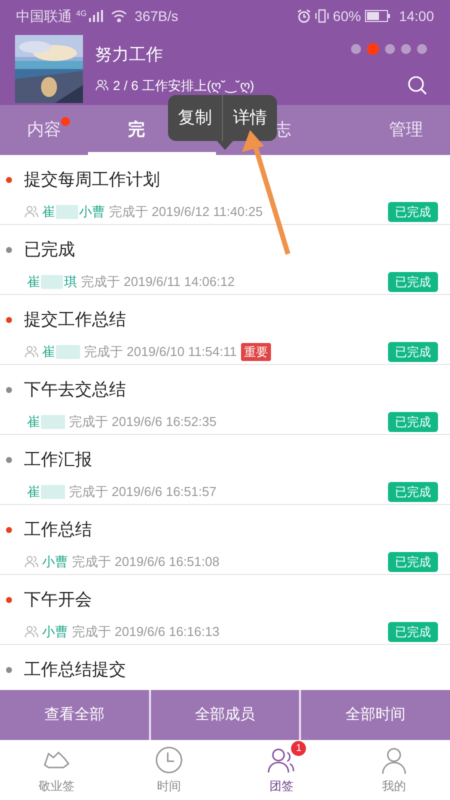  What do you see at coordinates (102, 85) in the screenshot?
I see `members-icon` at bounding box center [102, 85].